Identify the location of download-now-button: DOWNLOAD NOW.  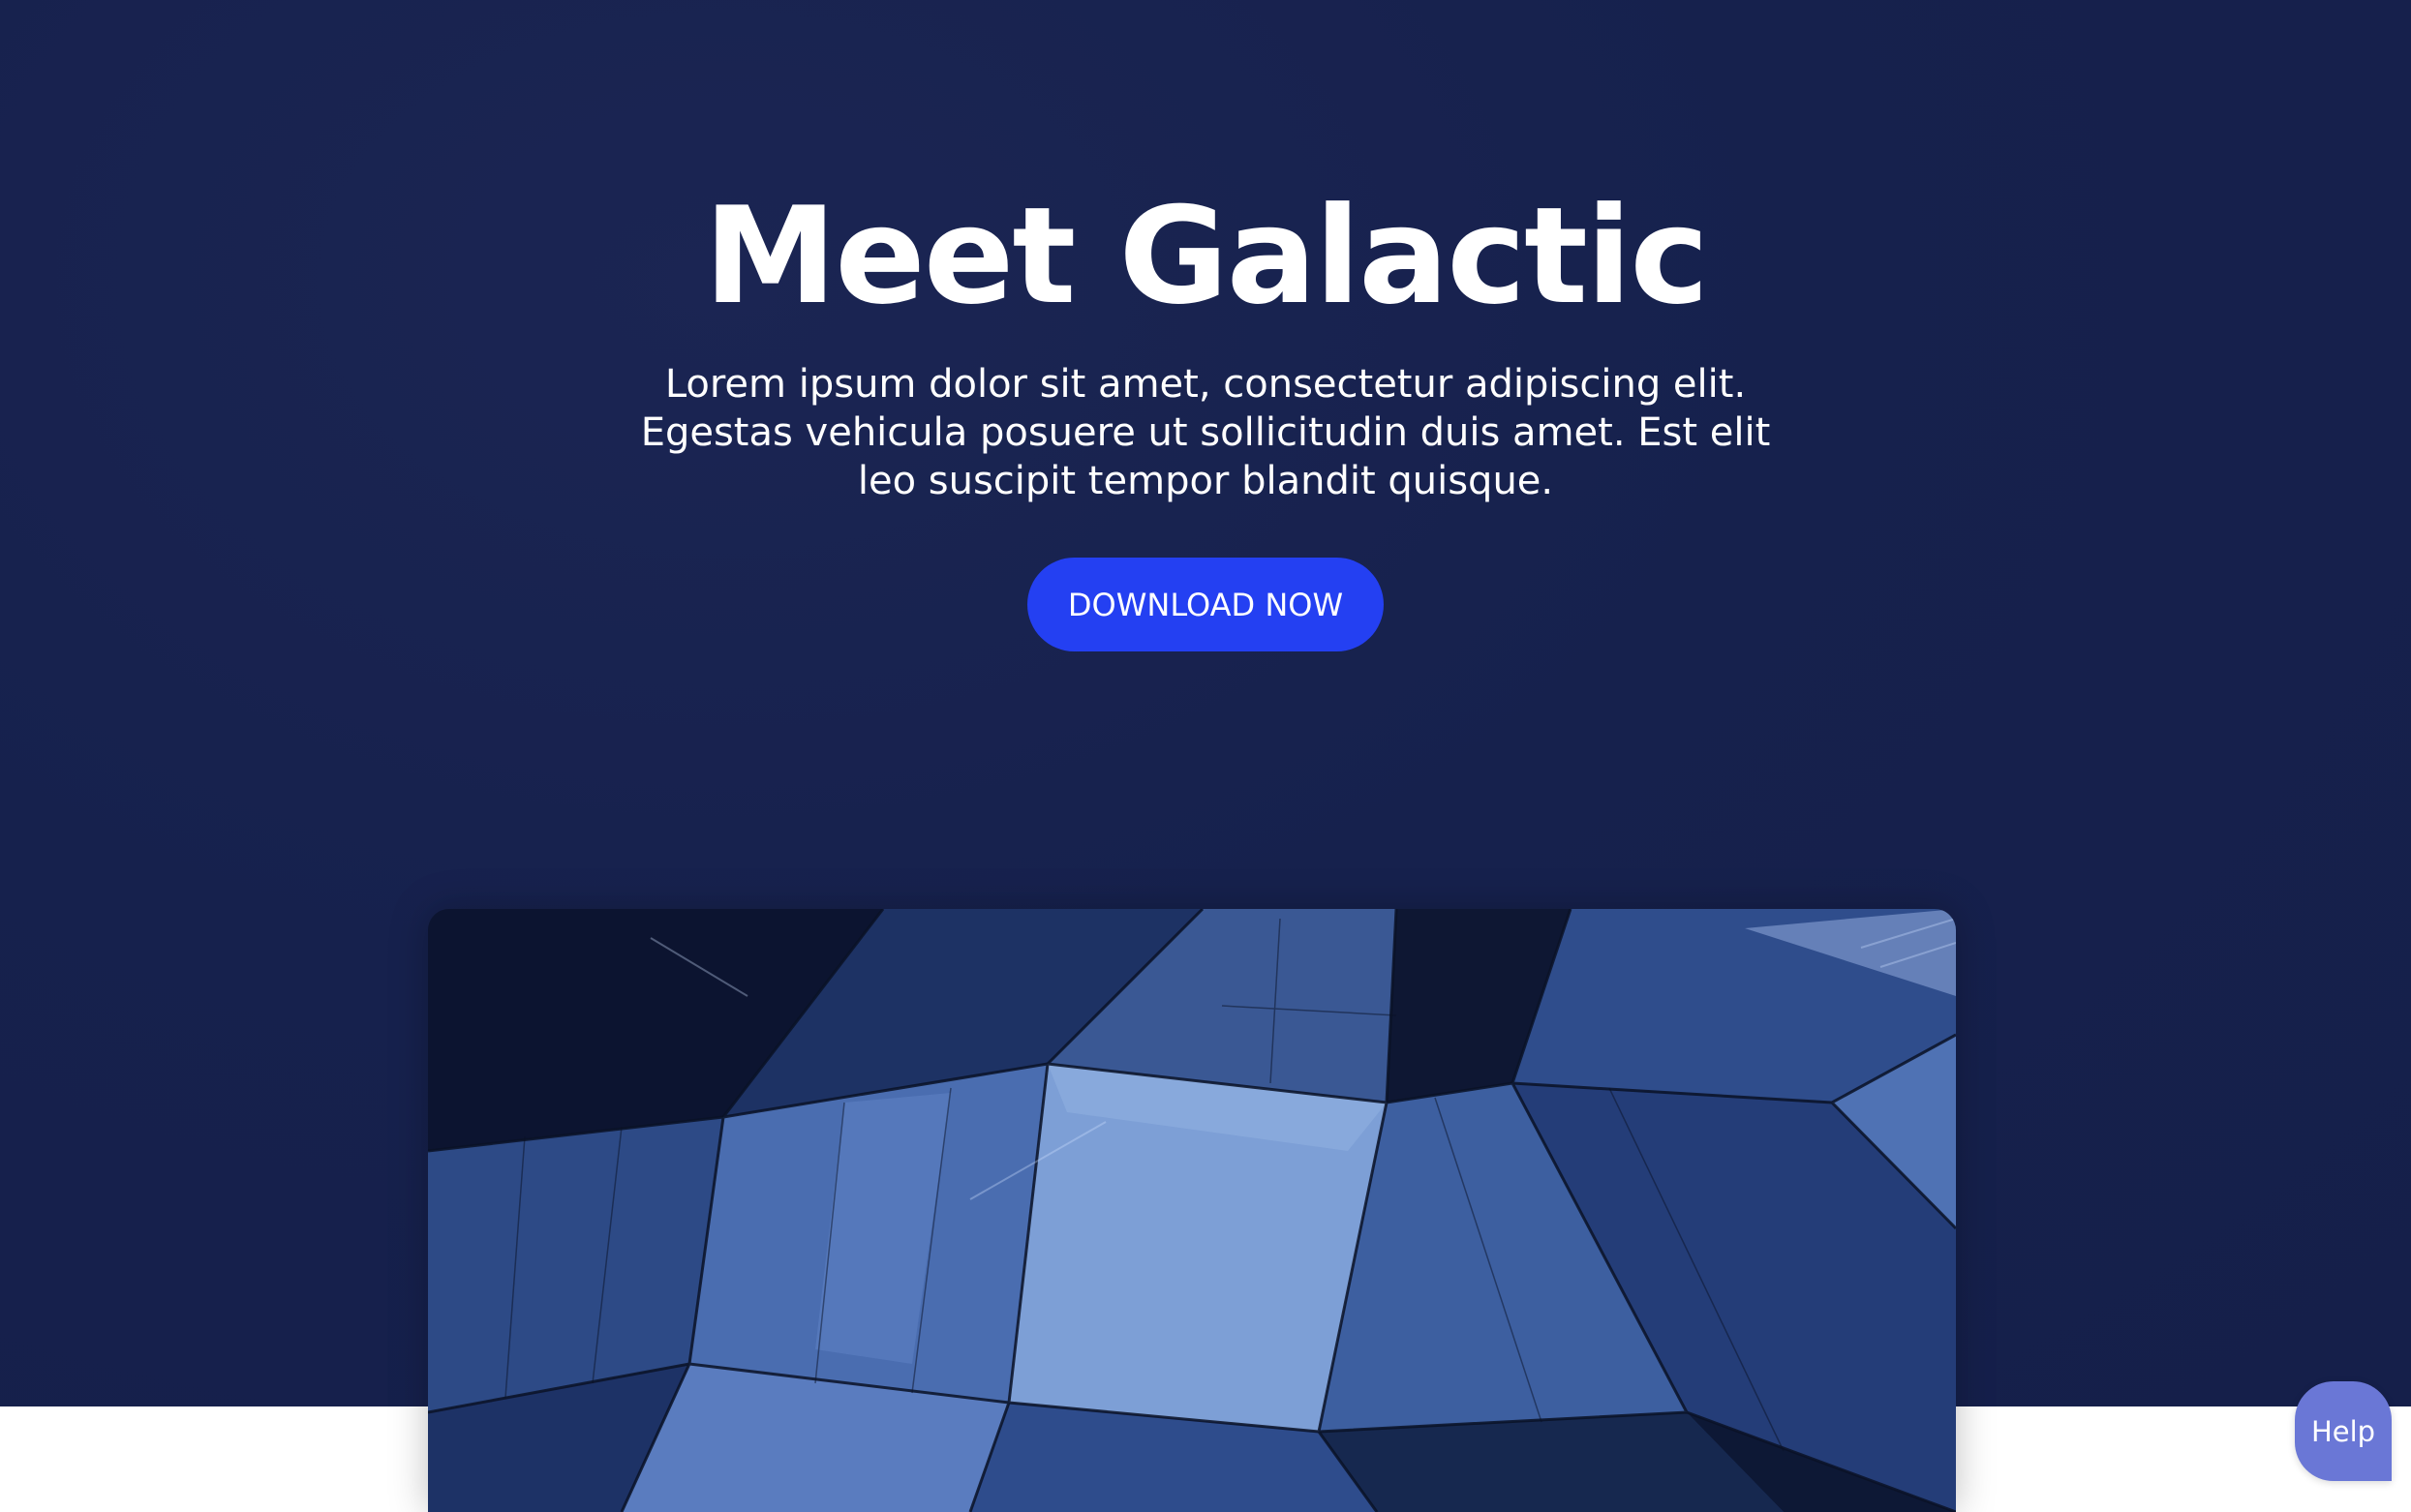
(1205, 604).